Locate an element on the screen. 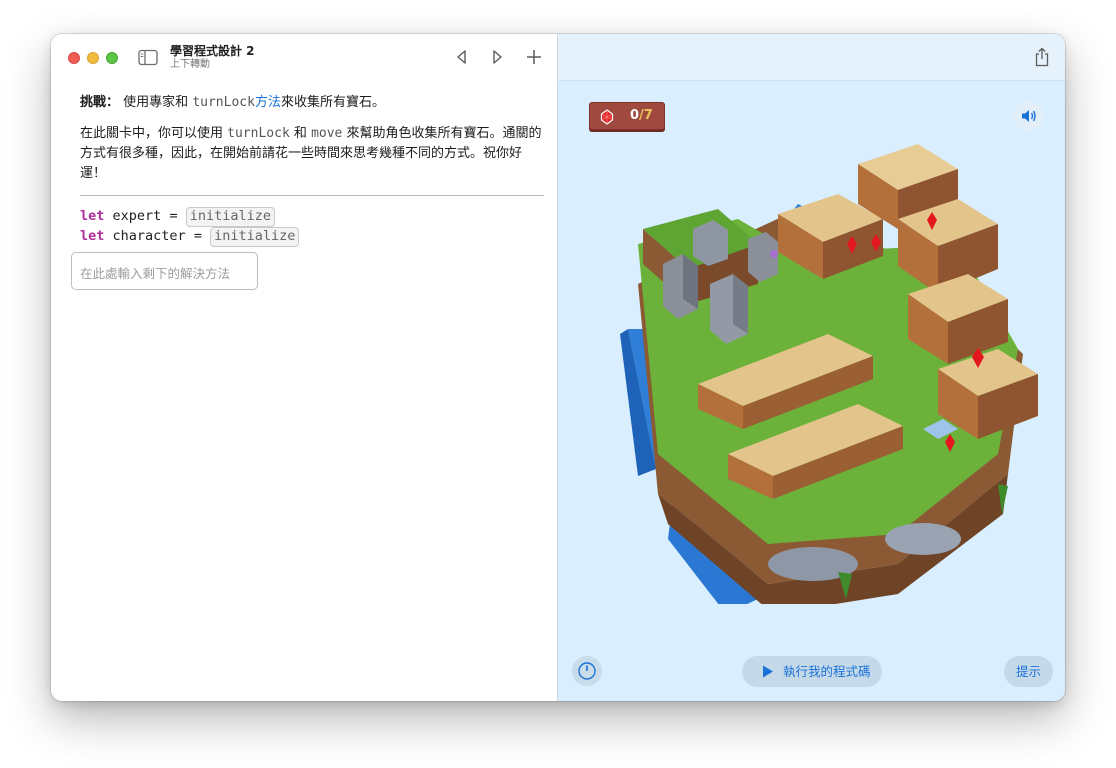 This screenshot has height=768, width=1116. close-window-button is located at coordinates (74, 58).